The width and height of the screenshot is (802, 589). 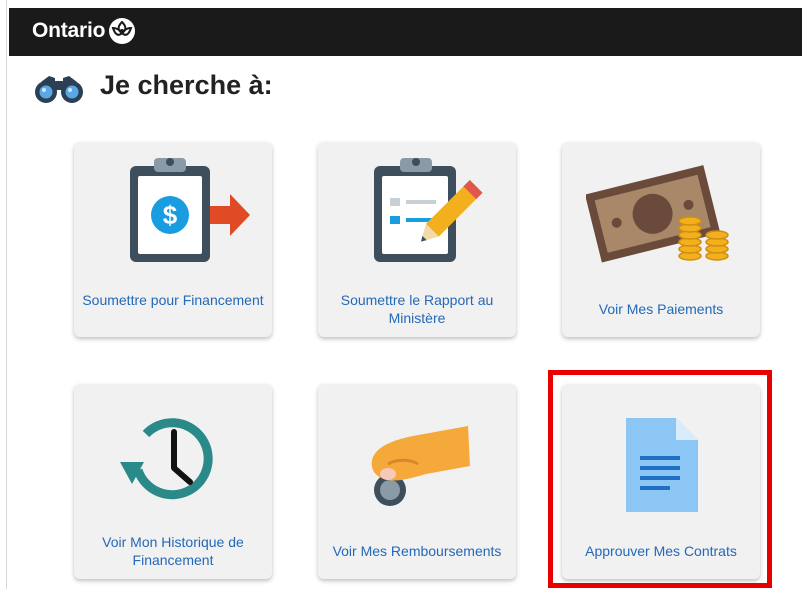 What do you see at coordinates (405, 32) in the screenshot?
I see `top-header-bar: Ontario` at bounding box center [405, 32].